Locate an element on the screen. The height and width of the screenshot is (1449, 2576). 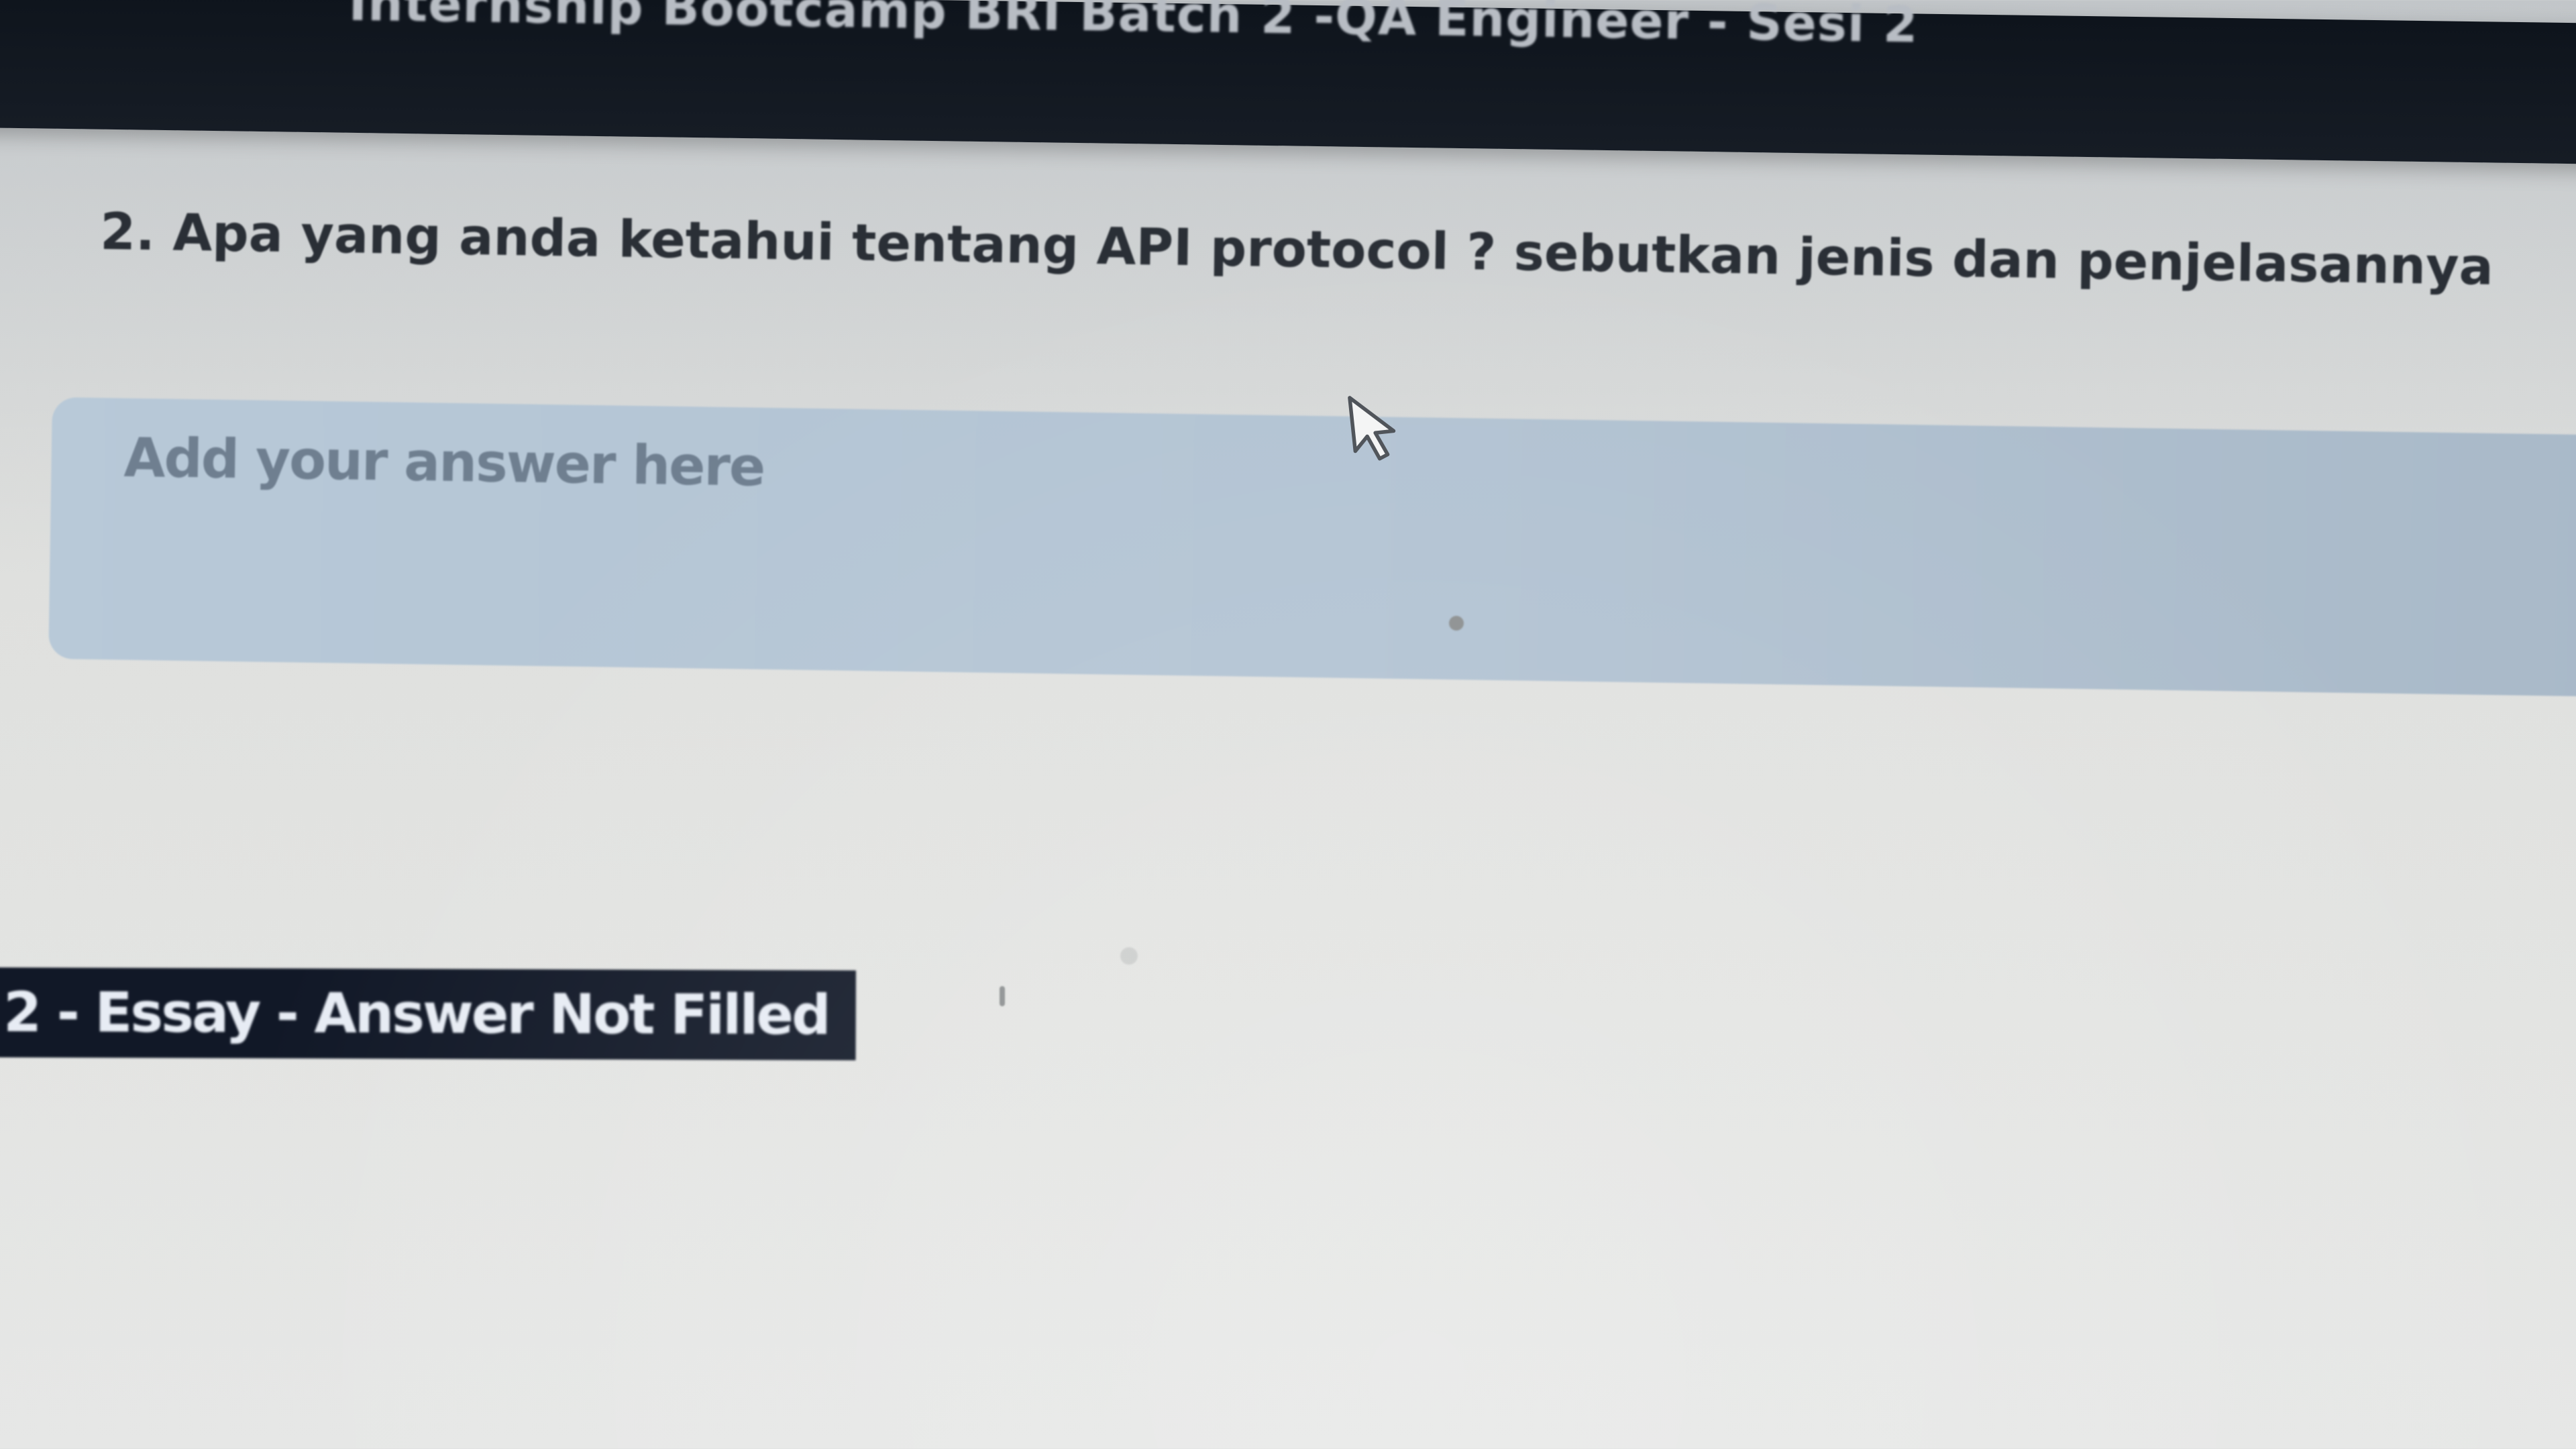
status-badge-label: Question 2 - Essay - Answer Not Filled is located at coordinates (414, 1013).